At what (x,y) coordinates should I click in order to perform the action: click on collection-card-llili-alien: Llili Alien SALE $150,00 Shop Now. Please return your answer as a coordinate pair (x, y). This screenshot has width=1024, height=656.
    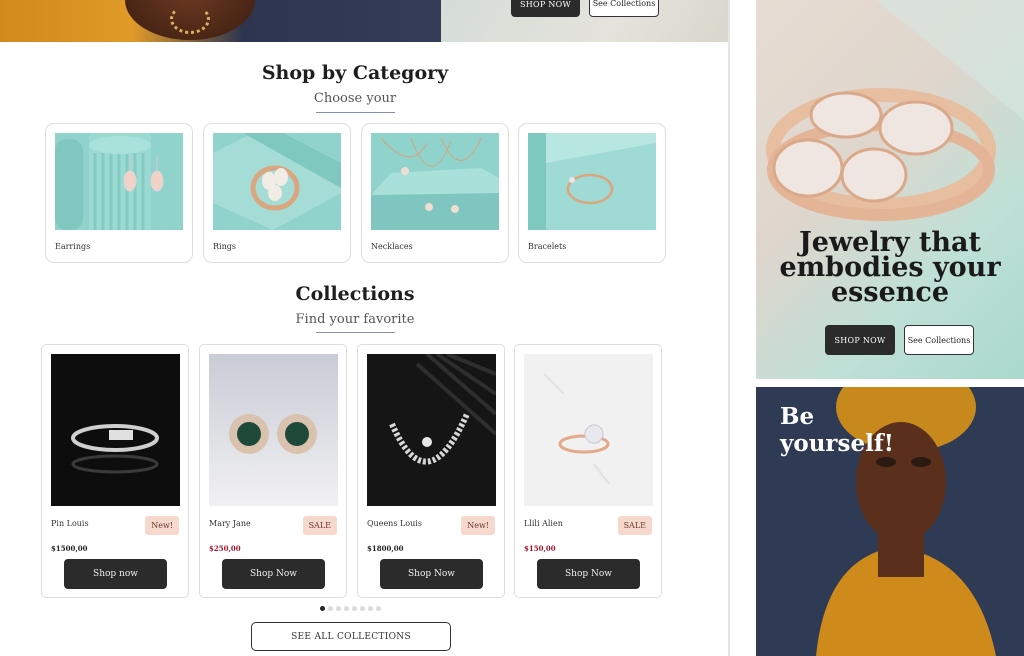
    Looking at the image, I should click on (588, 471).